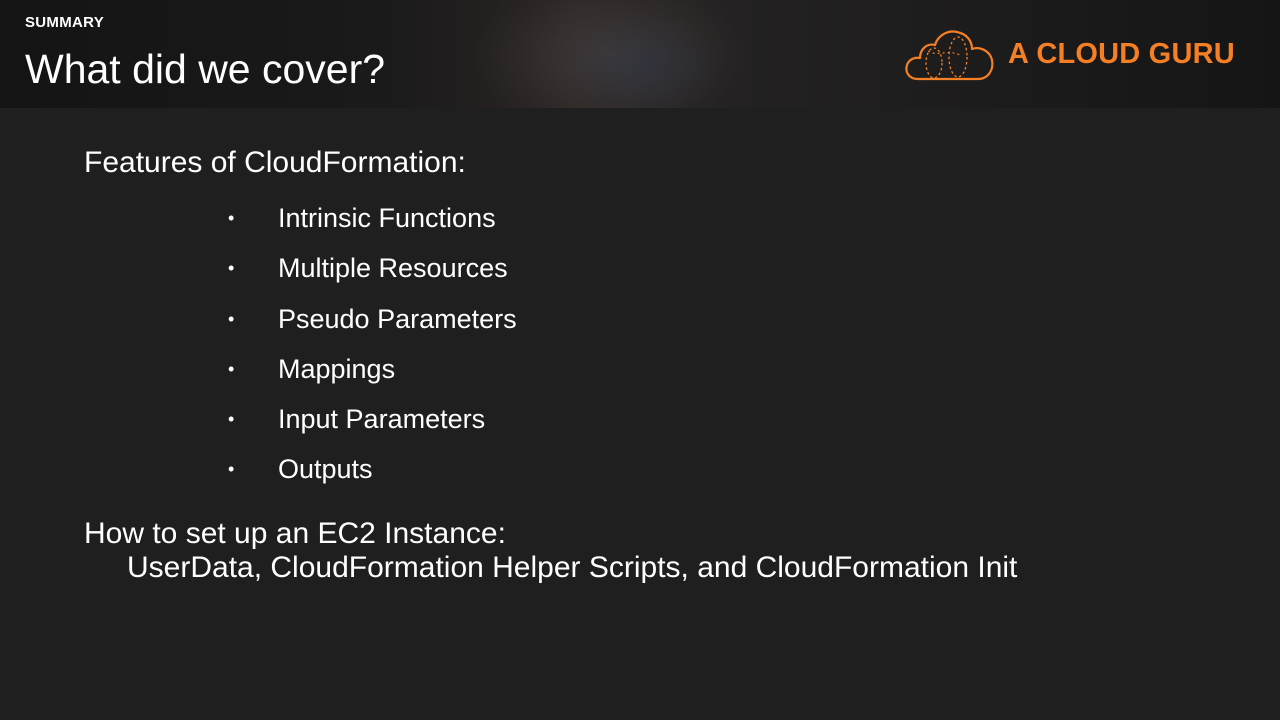  Describe the element at coordinates (275, 162) in the screenshot. I see `features-heading: Features of CloudFormation:` at that location.